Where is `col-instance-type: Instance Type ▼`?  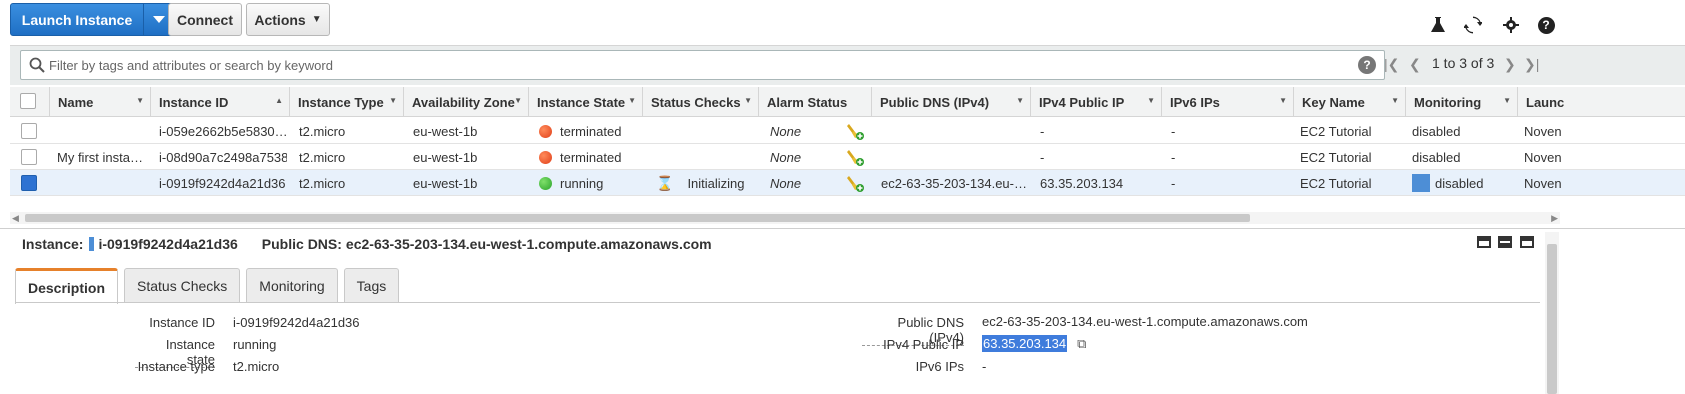 col-instance-type: Instance Type ▼ is located at coordinates (347, 102).